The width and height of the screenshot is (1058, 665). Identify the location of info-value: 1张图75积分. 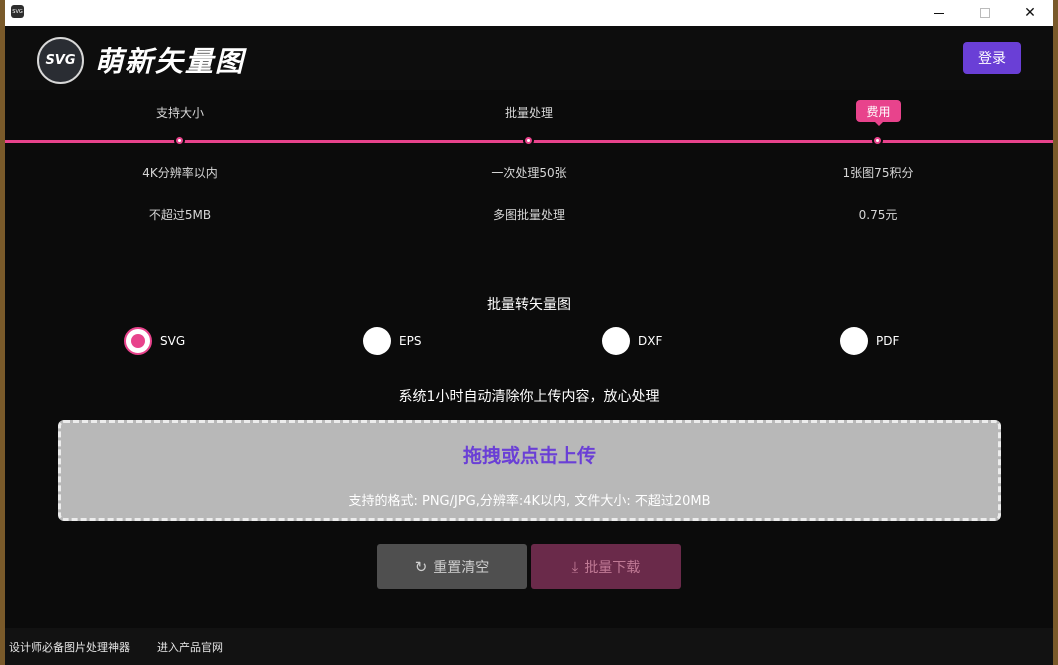
(878, 173).